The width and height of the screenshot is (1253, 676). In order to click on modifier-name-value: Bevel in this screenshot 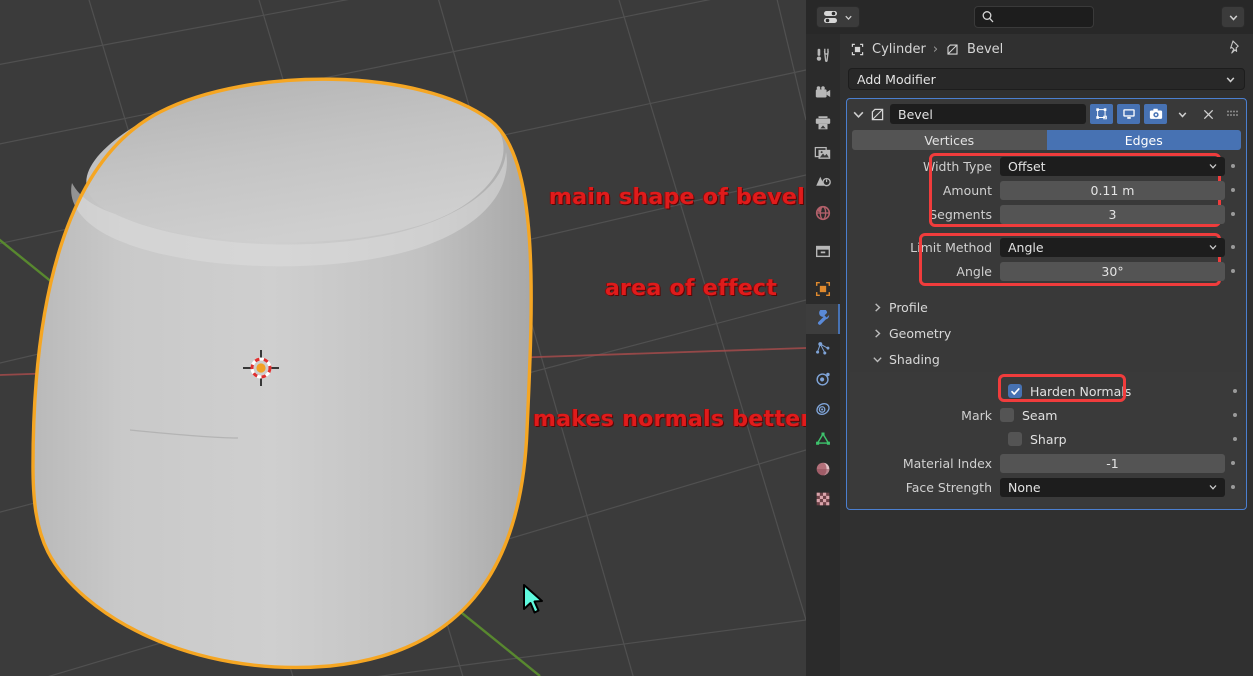, I will do `click(915, 114)`.